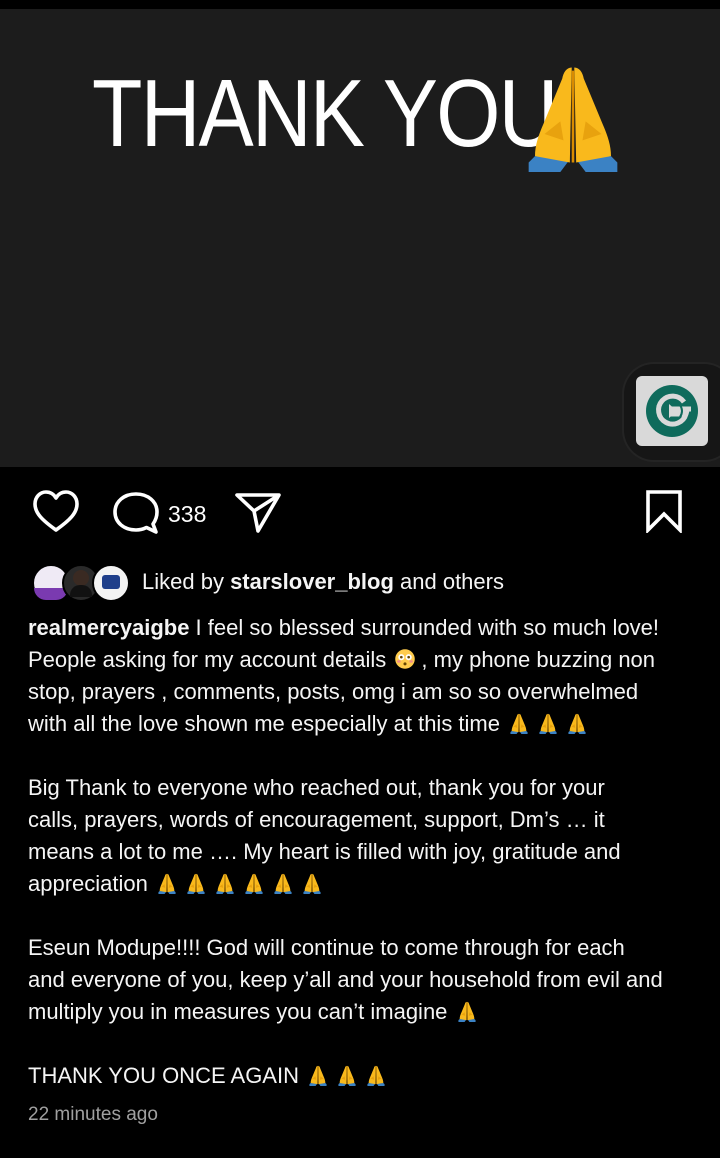 The height and width of the screenshot is (1158, 720). Describe the element at coordinates (108, 627) in the screenshot. I see `caption-username-link: realmercyaigbe` at that location.